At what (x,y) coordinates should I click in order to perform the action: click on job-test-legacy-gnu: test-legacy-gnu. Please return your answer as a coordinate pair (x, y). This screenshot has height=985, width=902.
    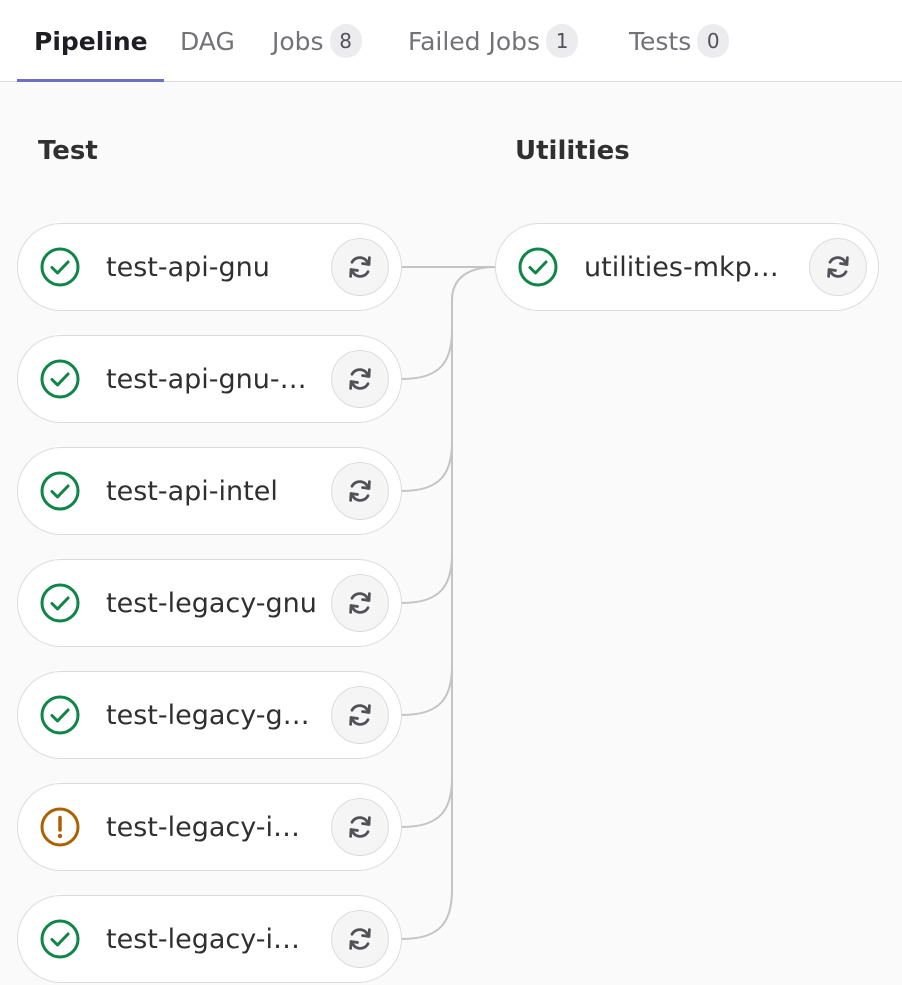
    Looking at the image, I should click on (209, 603).